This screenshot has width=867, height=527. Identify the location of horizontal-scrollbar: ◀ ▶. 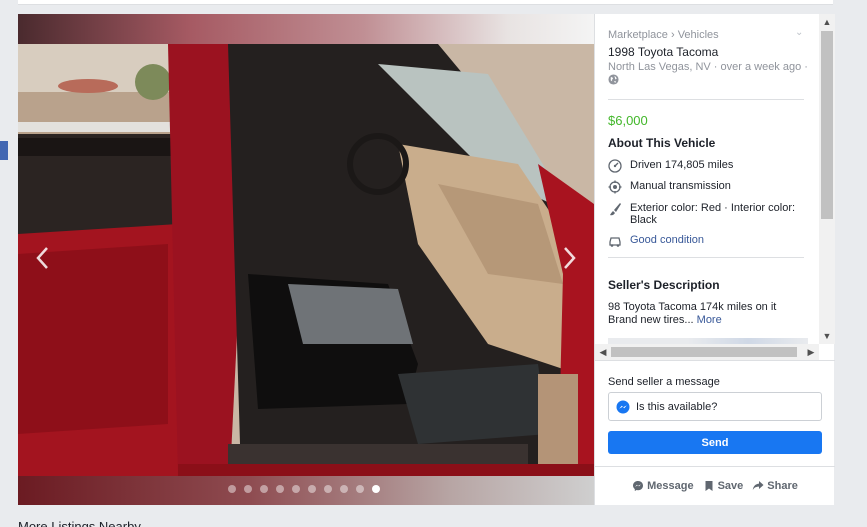
(707, 352).